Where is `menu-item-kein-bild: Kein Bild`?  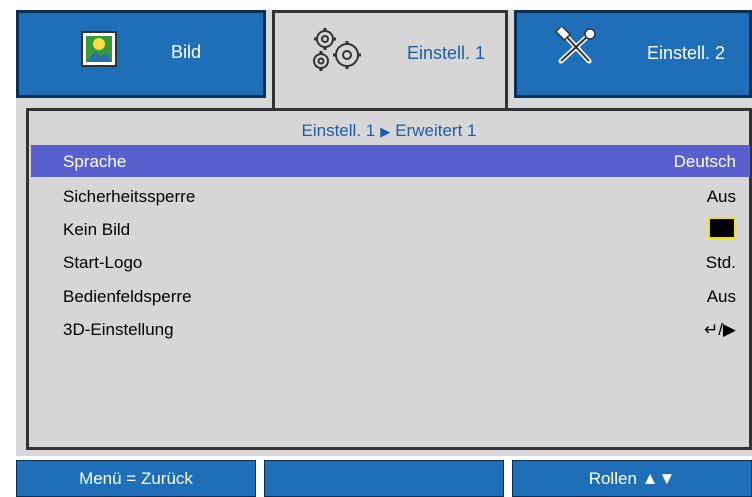
menu-item-kein-bild: Kein Bild is located at coordinates (390, 229).